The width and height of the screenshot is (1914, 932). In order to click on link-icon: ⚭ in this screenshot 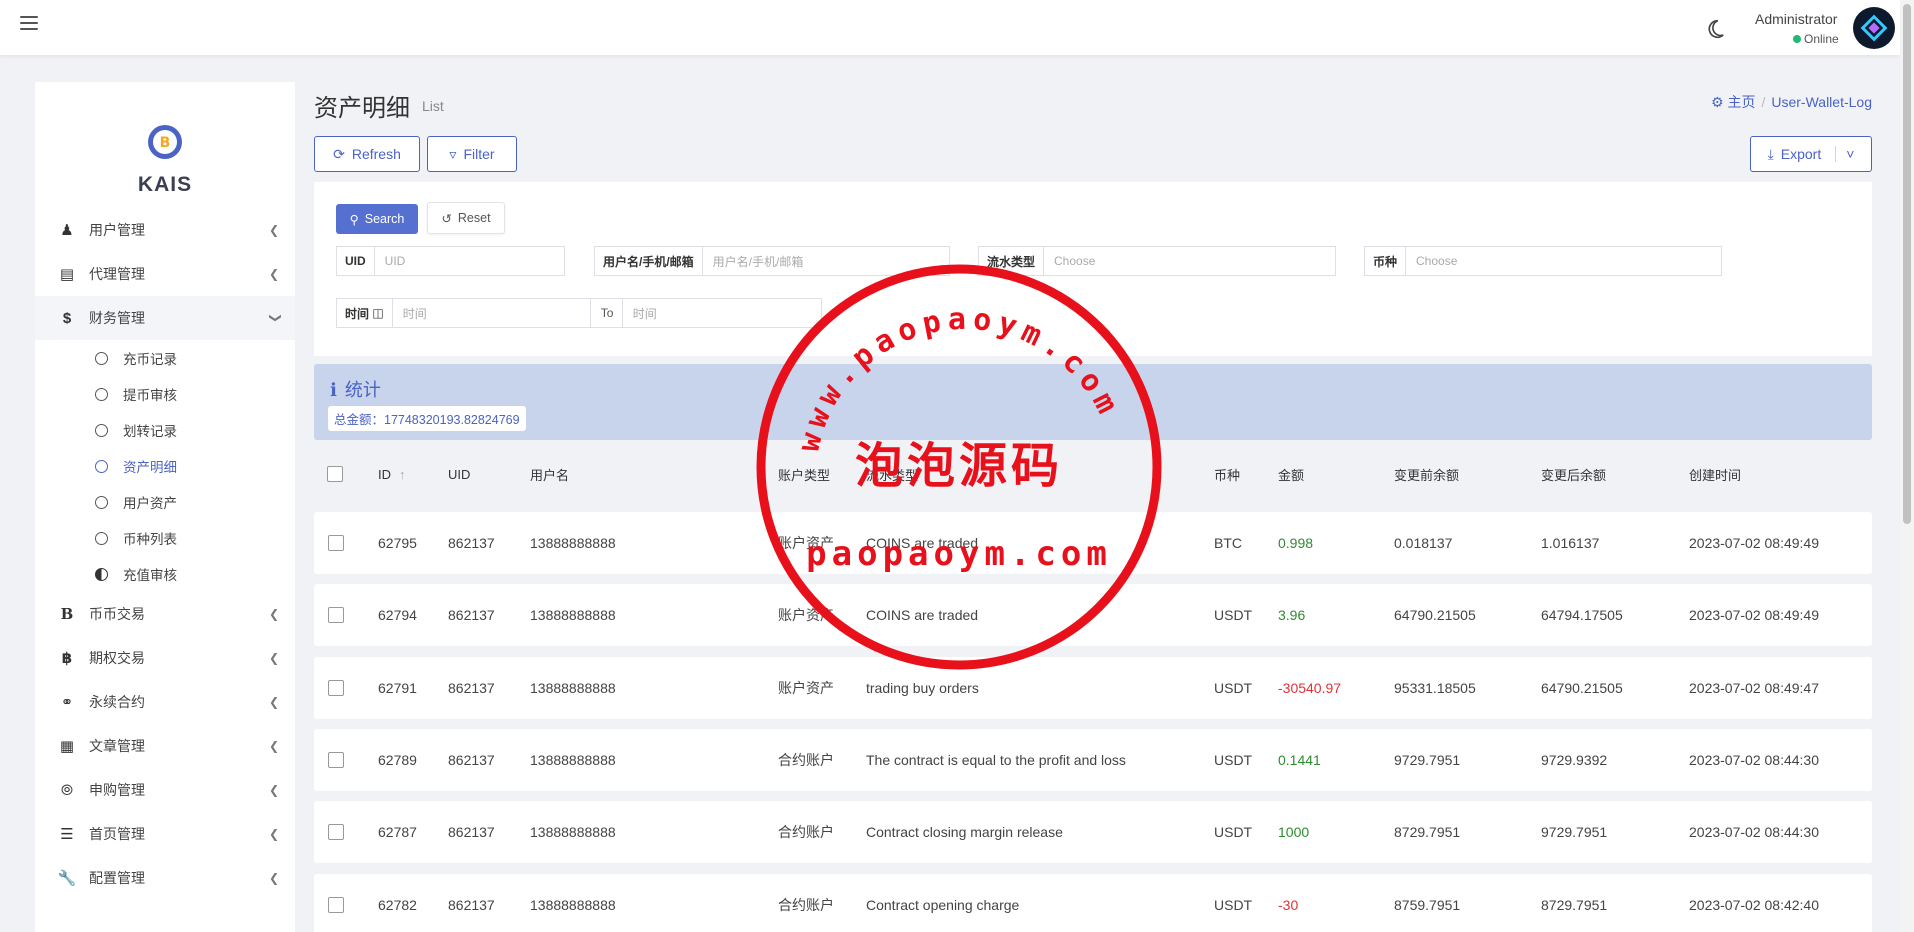, I will do `click(67, 702)`.